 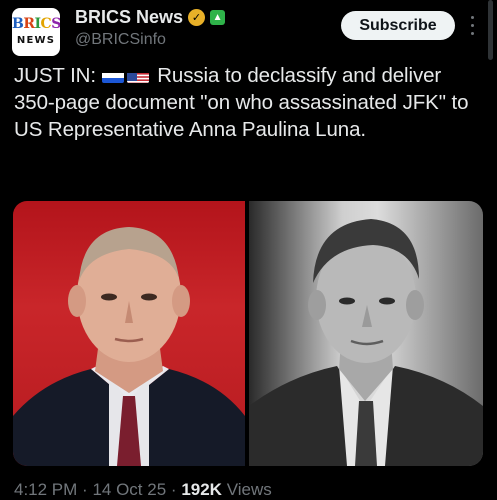 What do you see at coordinates (36, 32) in the screenshot?
I see `avatar: BRICS NEWS` at bounding box center [36, 32].